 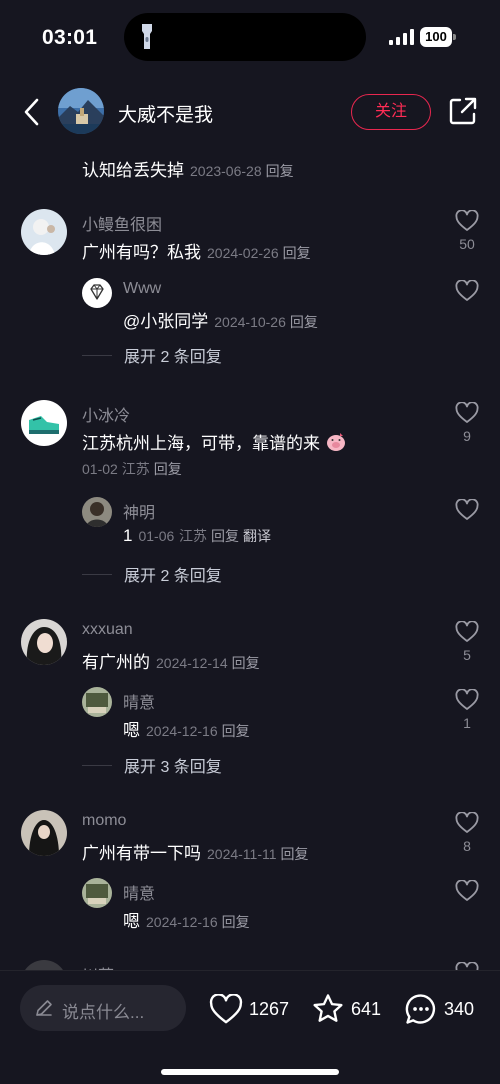 What do you see at coordinates (122, 223) in the screenshot?
I see `comment-username: 小鳗鱼很困` at bounding box center [122, 223].